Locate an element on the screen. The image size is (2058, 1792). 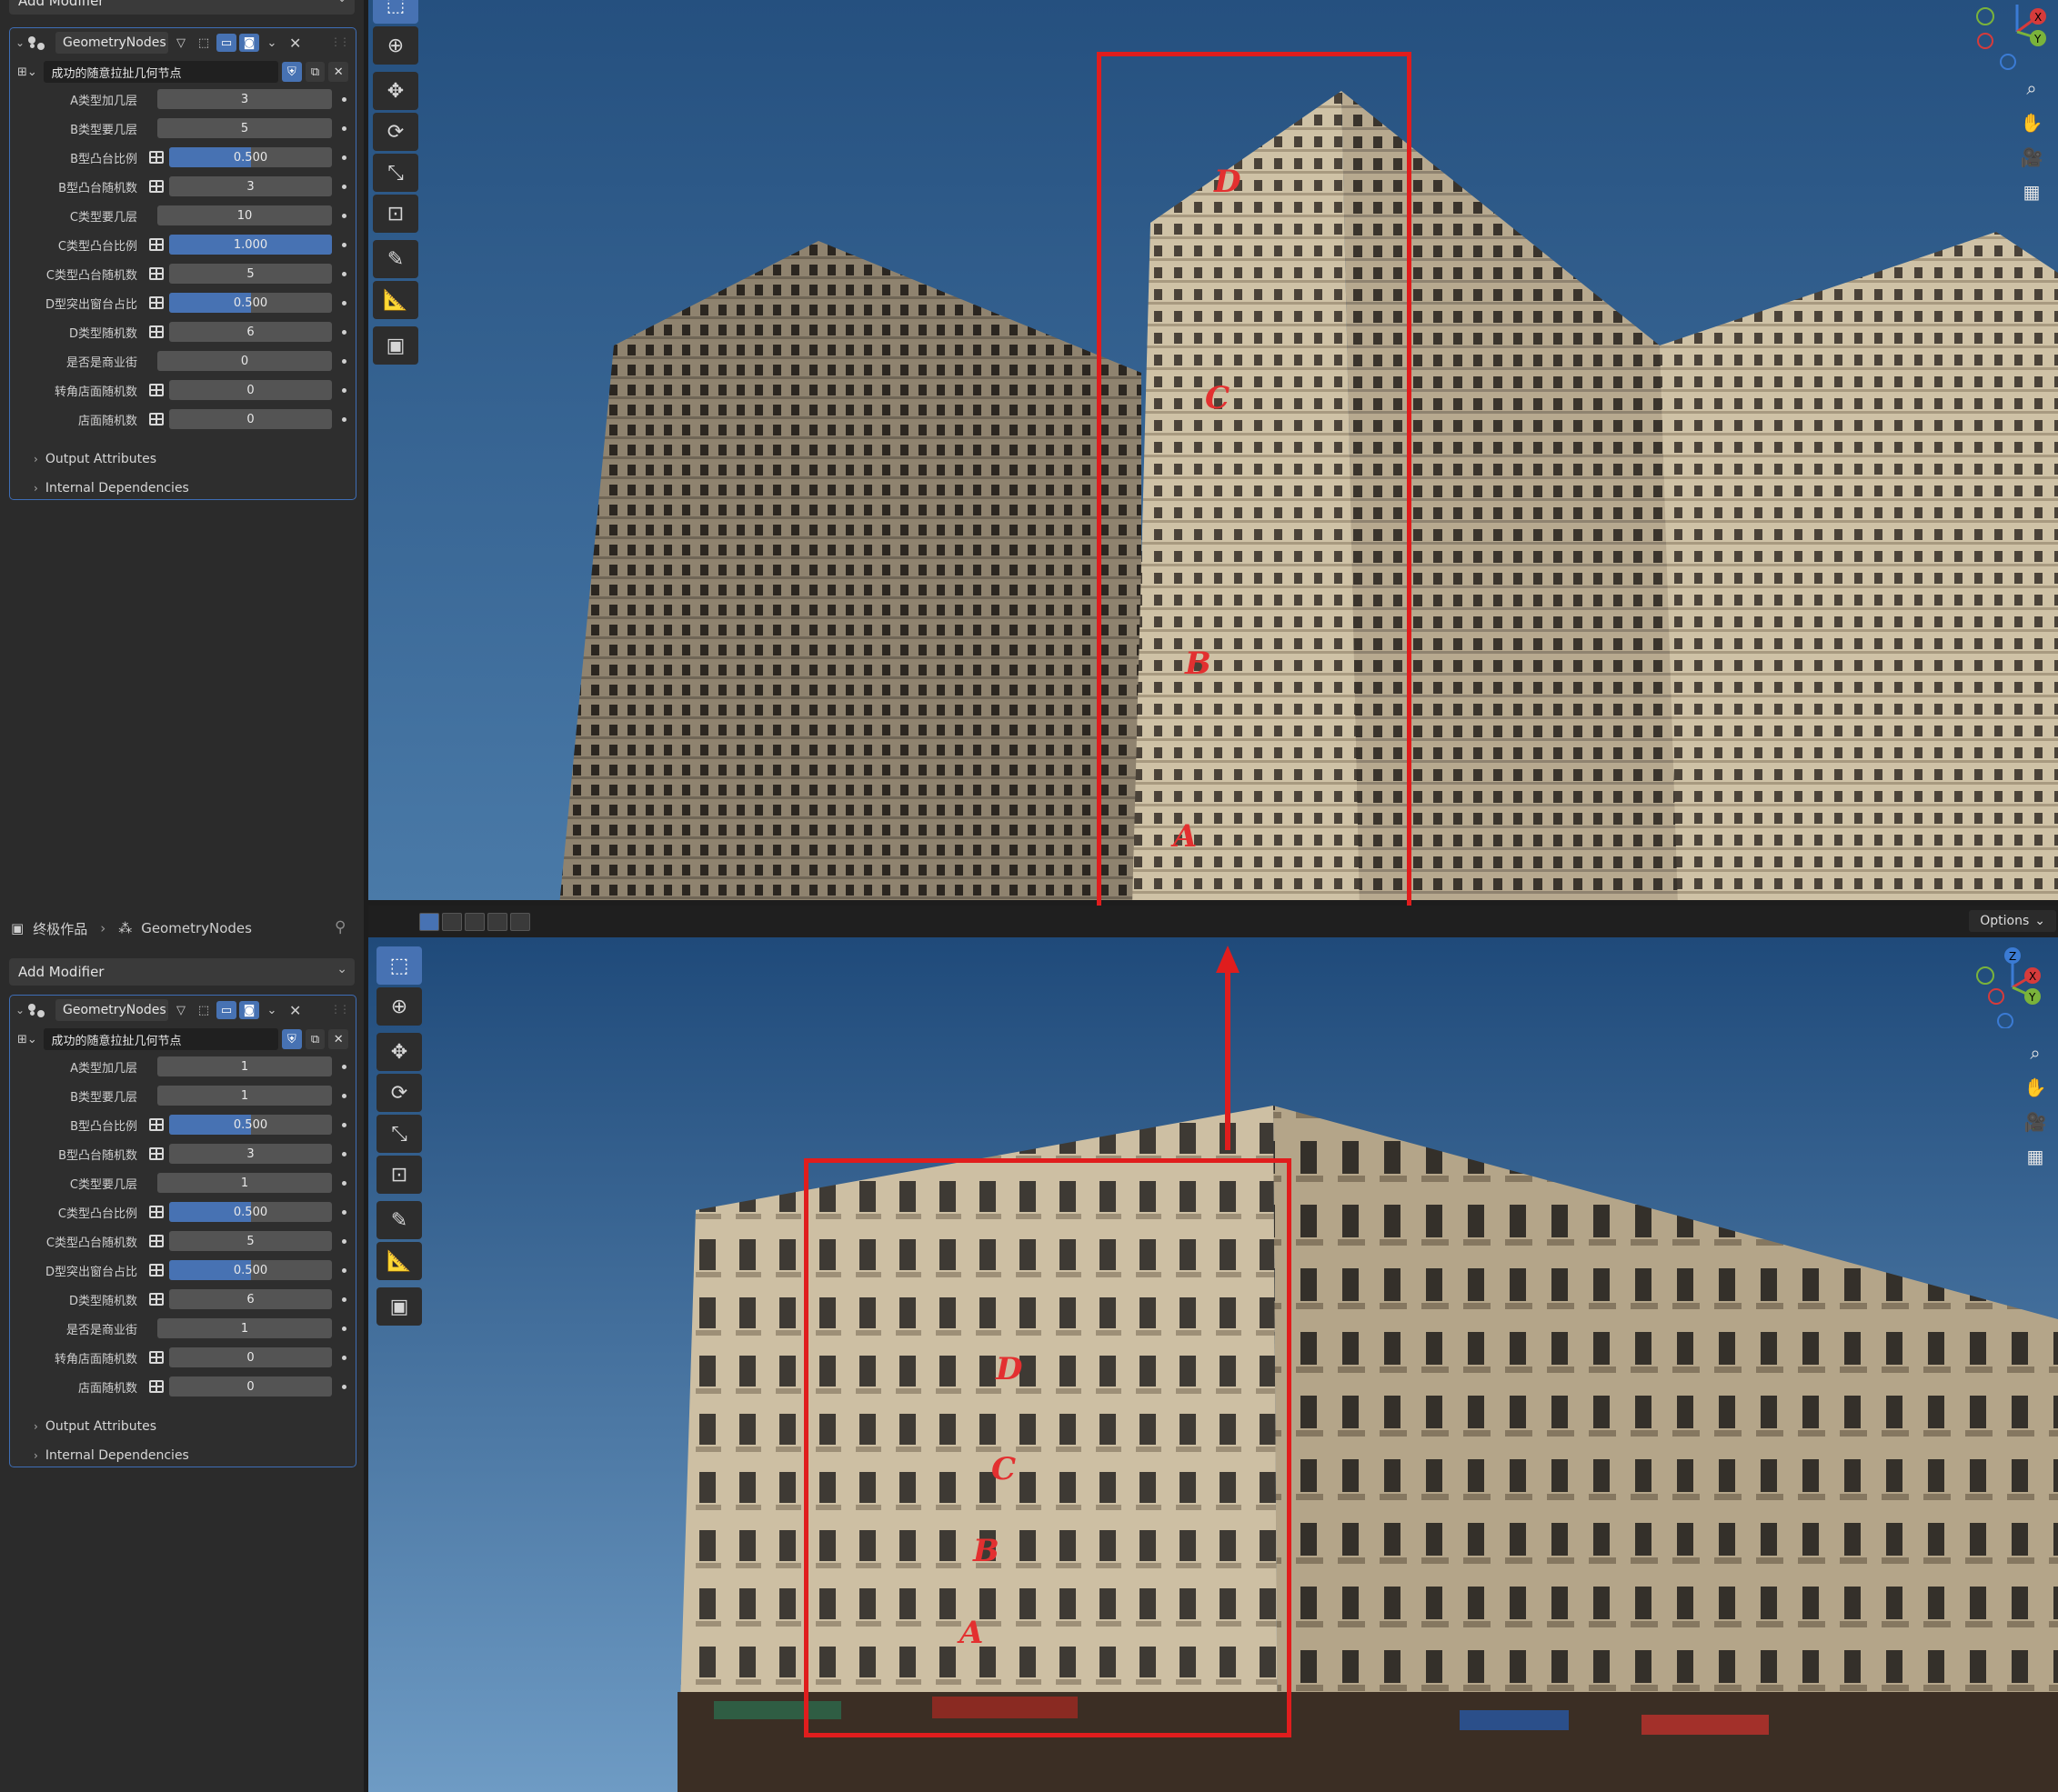
move-tool-icon: ✥ is located at coordinates (399, 1052).